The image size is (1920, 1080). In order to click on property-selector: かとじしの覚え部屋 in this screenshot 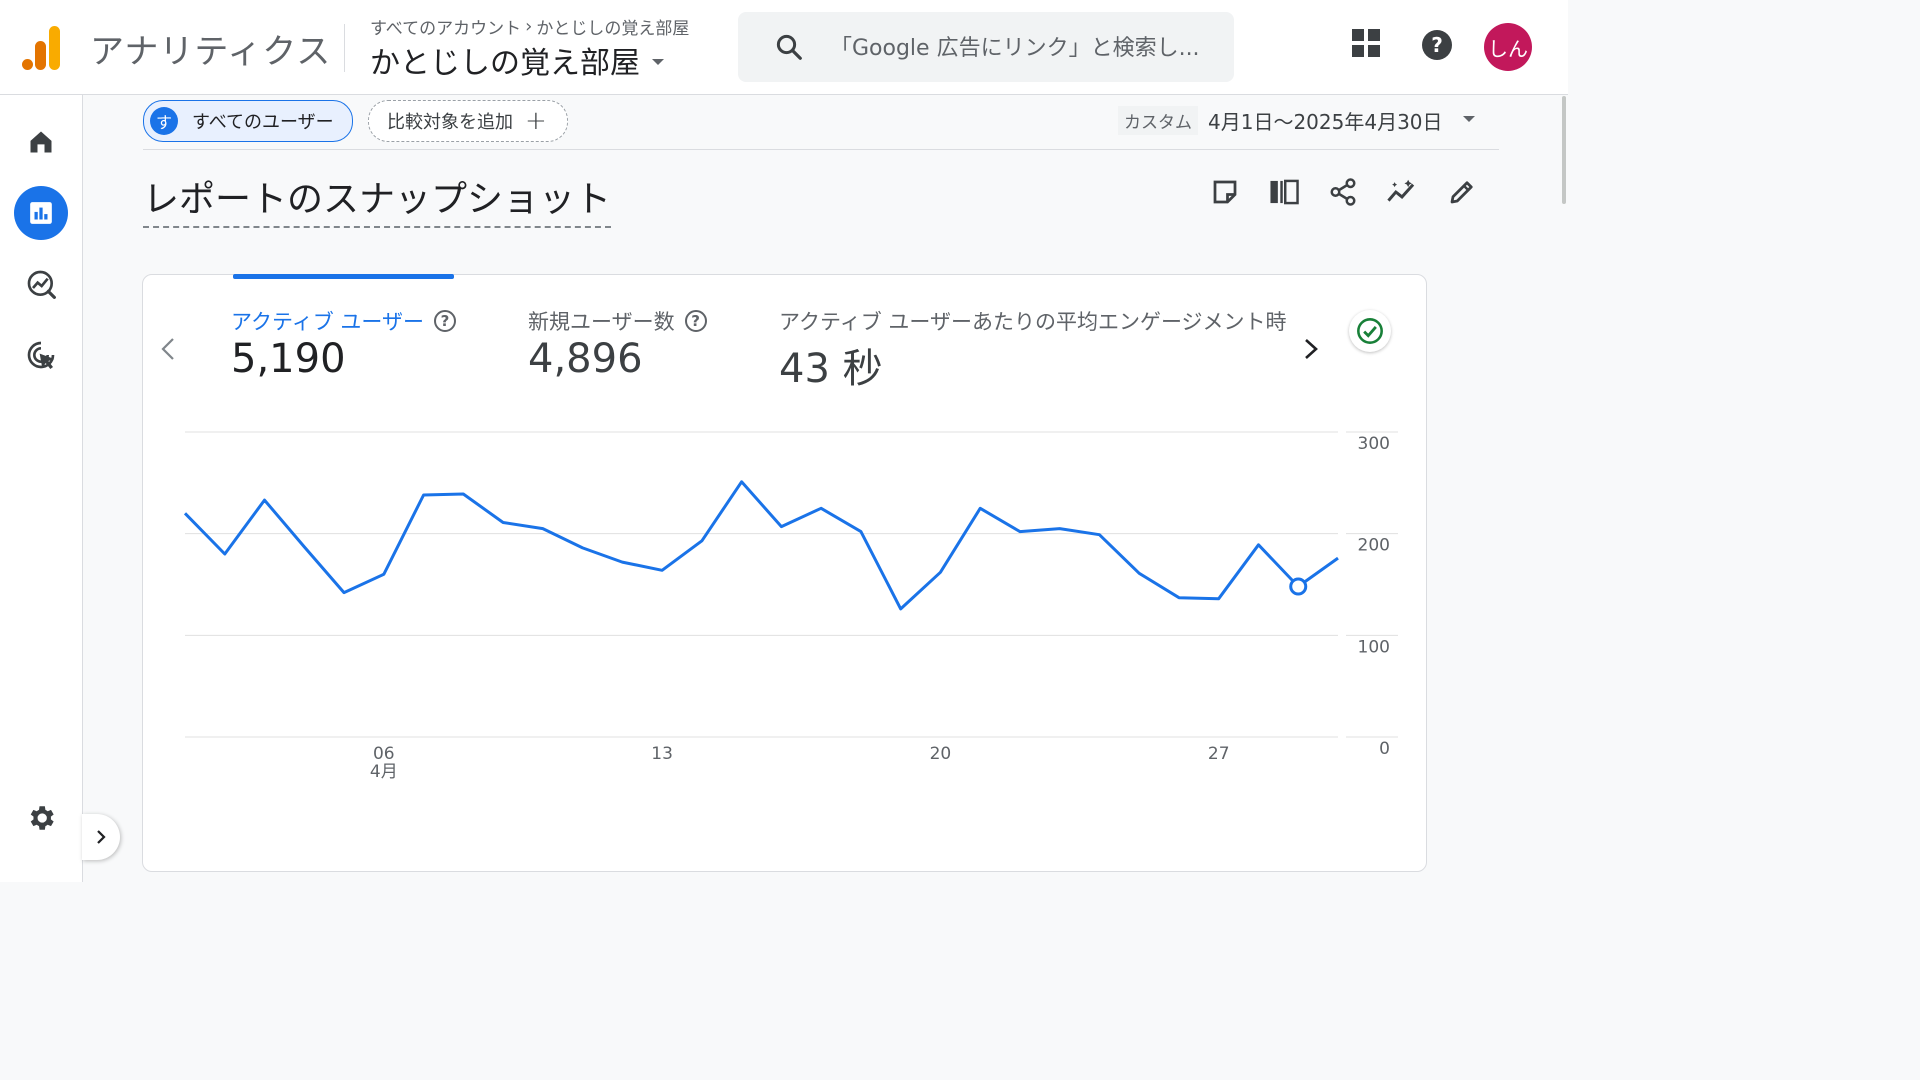, I will do `click(517, 60)`.